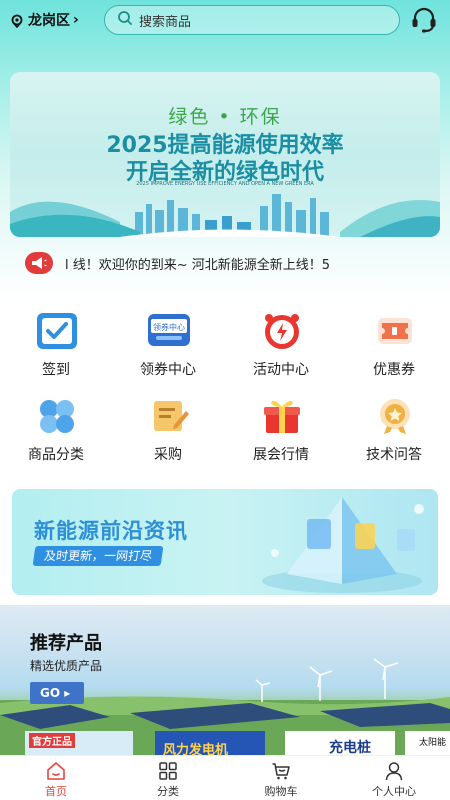 The image size is (450, 800). I want to click on product-tag: 官方正品, so click(52, 740).